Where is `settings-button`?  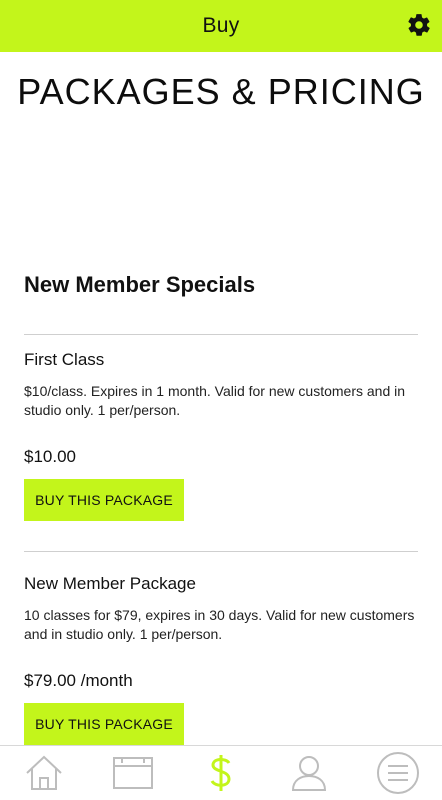
settings-button is located at coordinates (419, 25).